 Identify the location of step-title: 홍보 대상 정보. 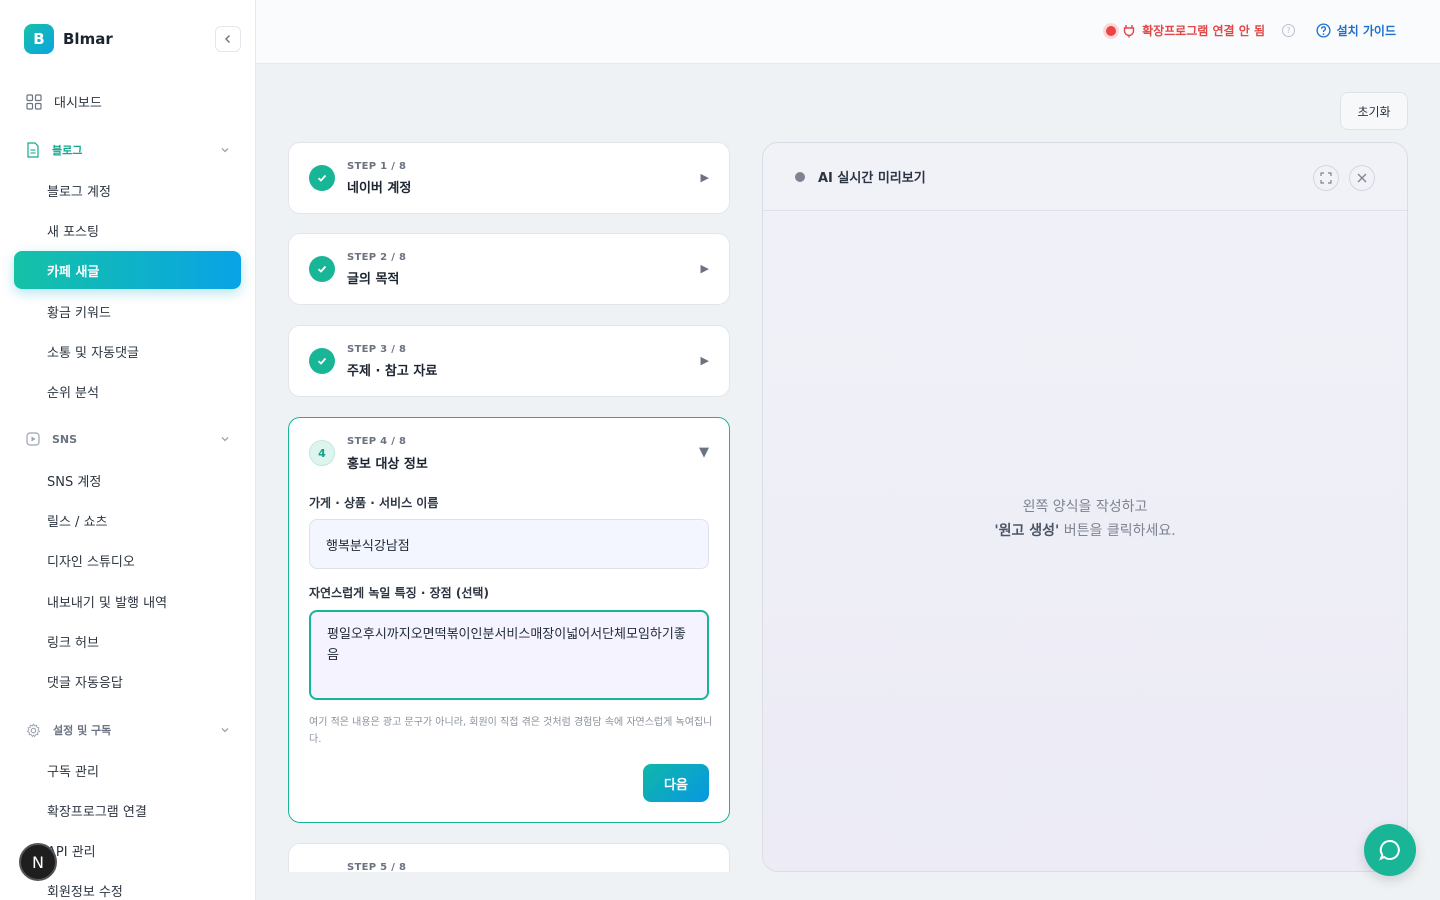
(387, 464).